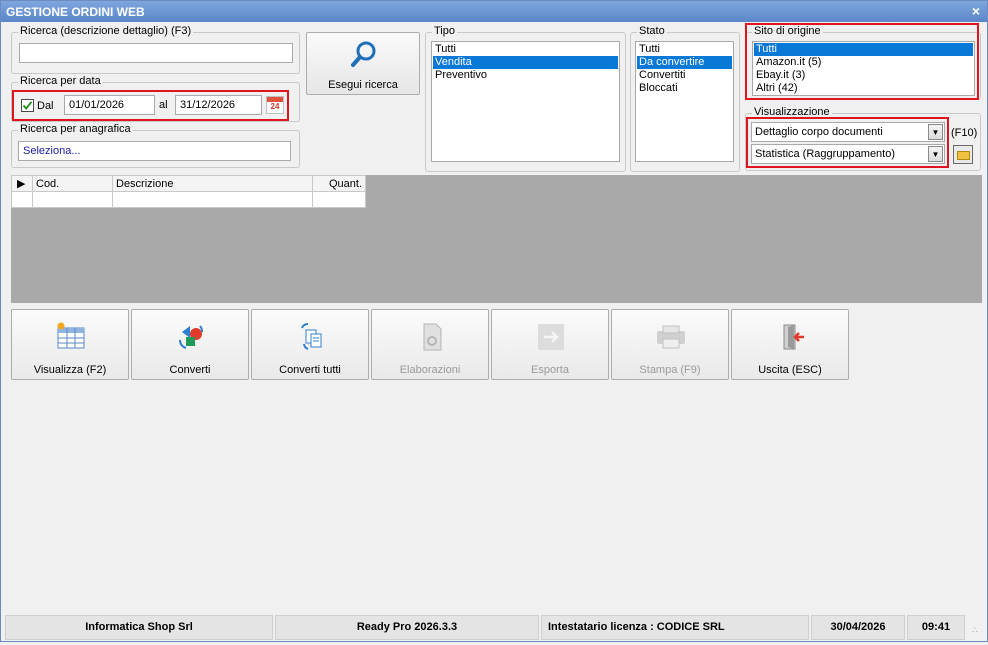  Describe the element at coordinates (70, 370) in the screenshot. I see `visualizza-label: Visualizza (F2)` at that location.